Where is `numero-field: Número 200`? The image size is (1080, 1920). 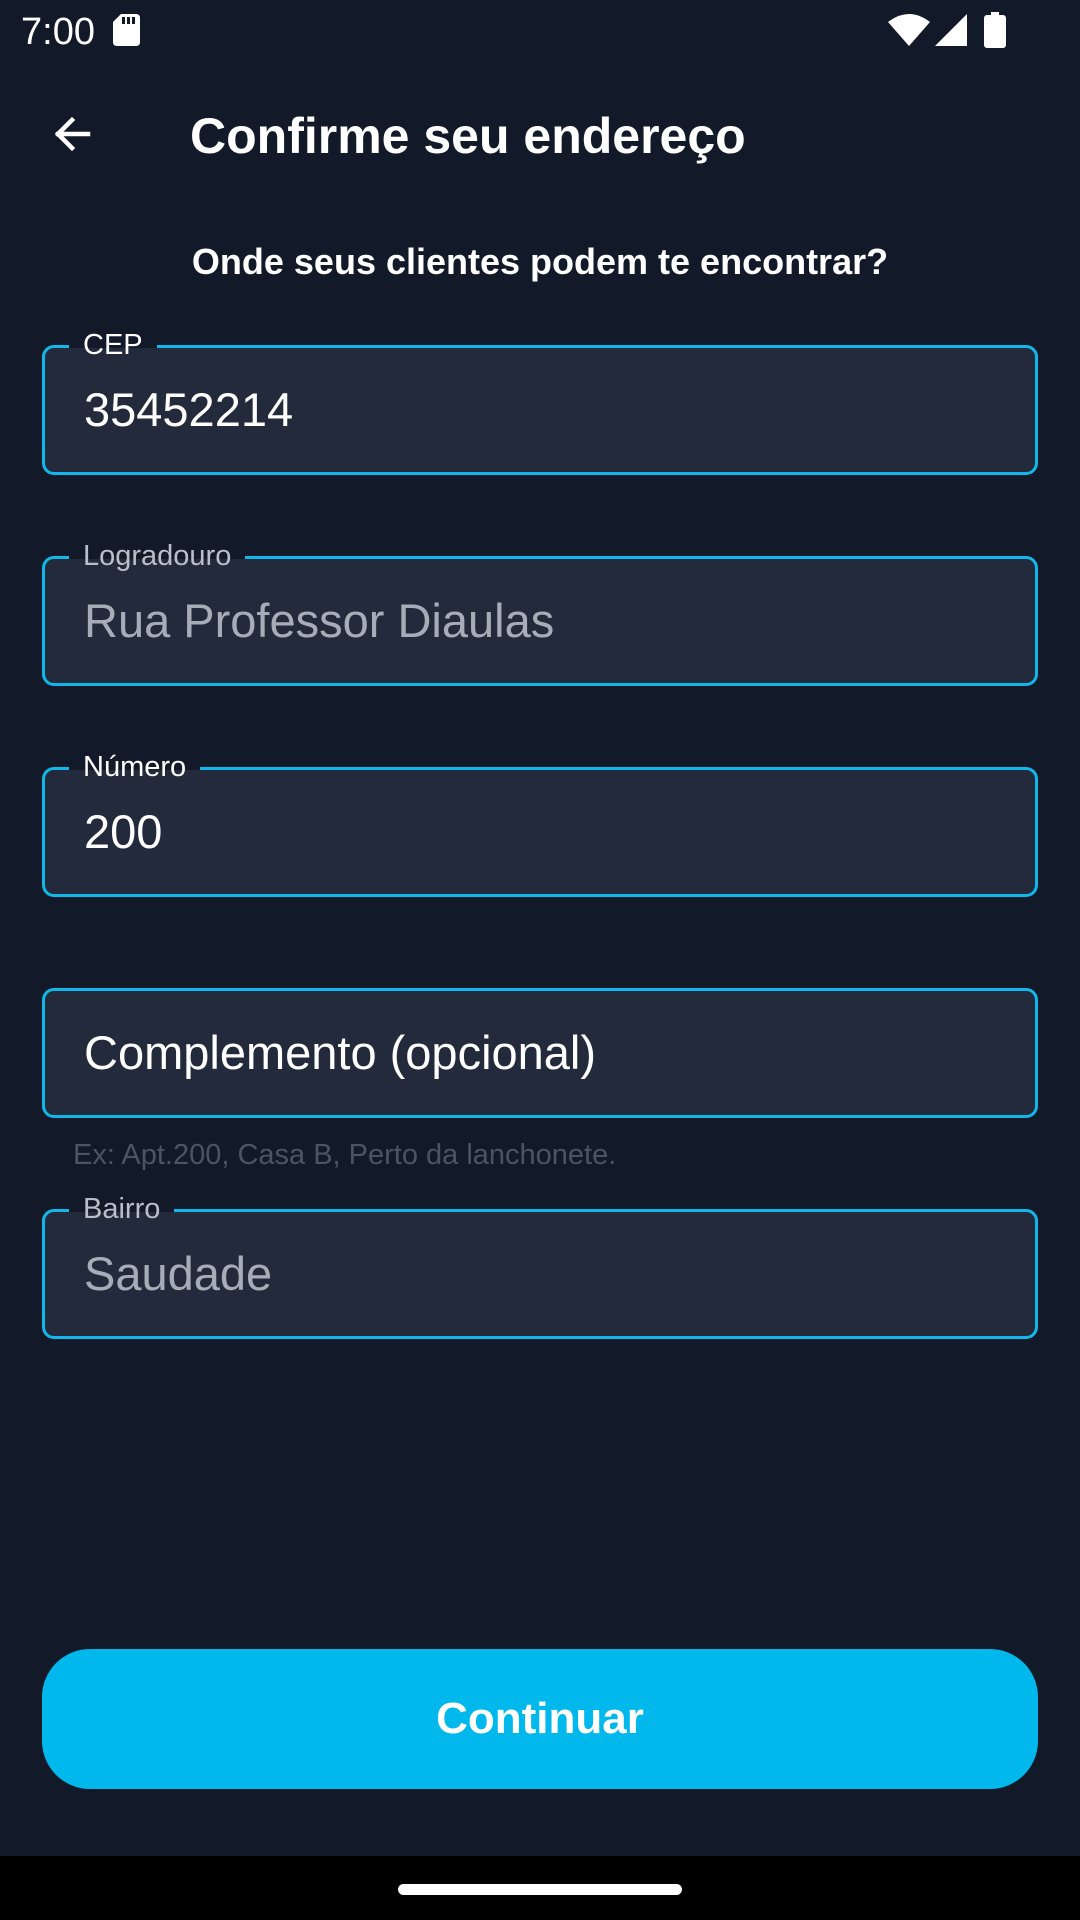 numero-field: Número 200 is located at coordinates (540, 822).